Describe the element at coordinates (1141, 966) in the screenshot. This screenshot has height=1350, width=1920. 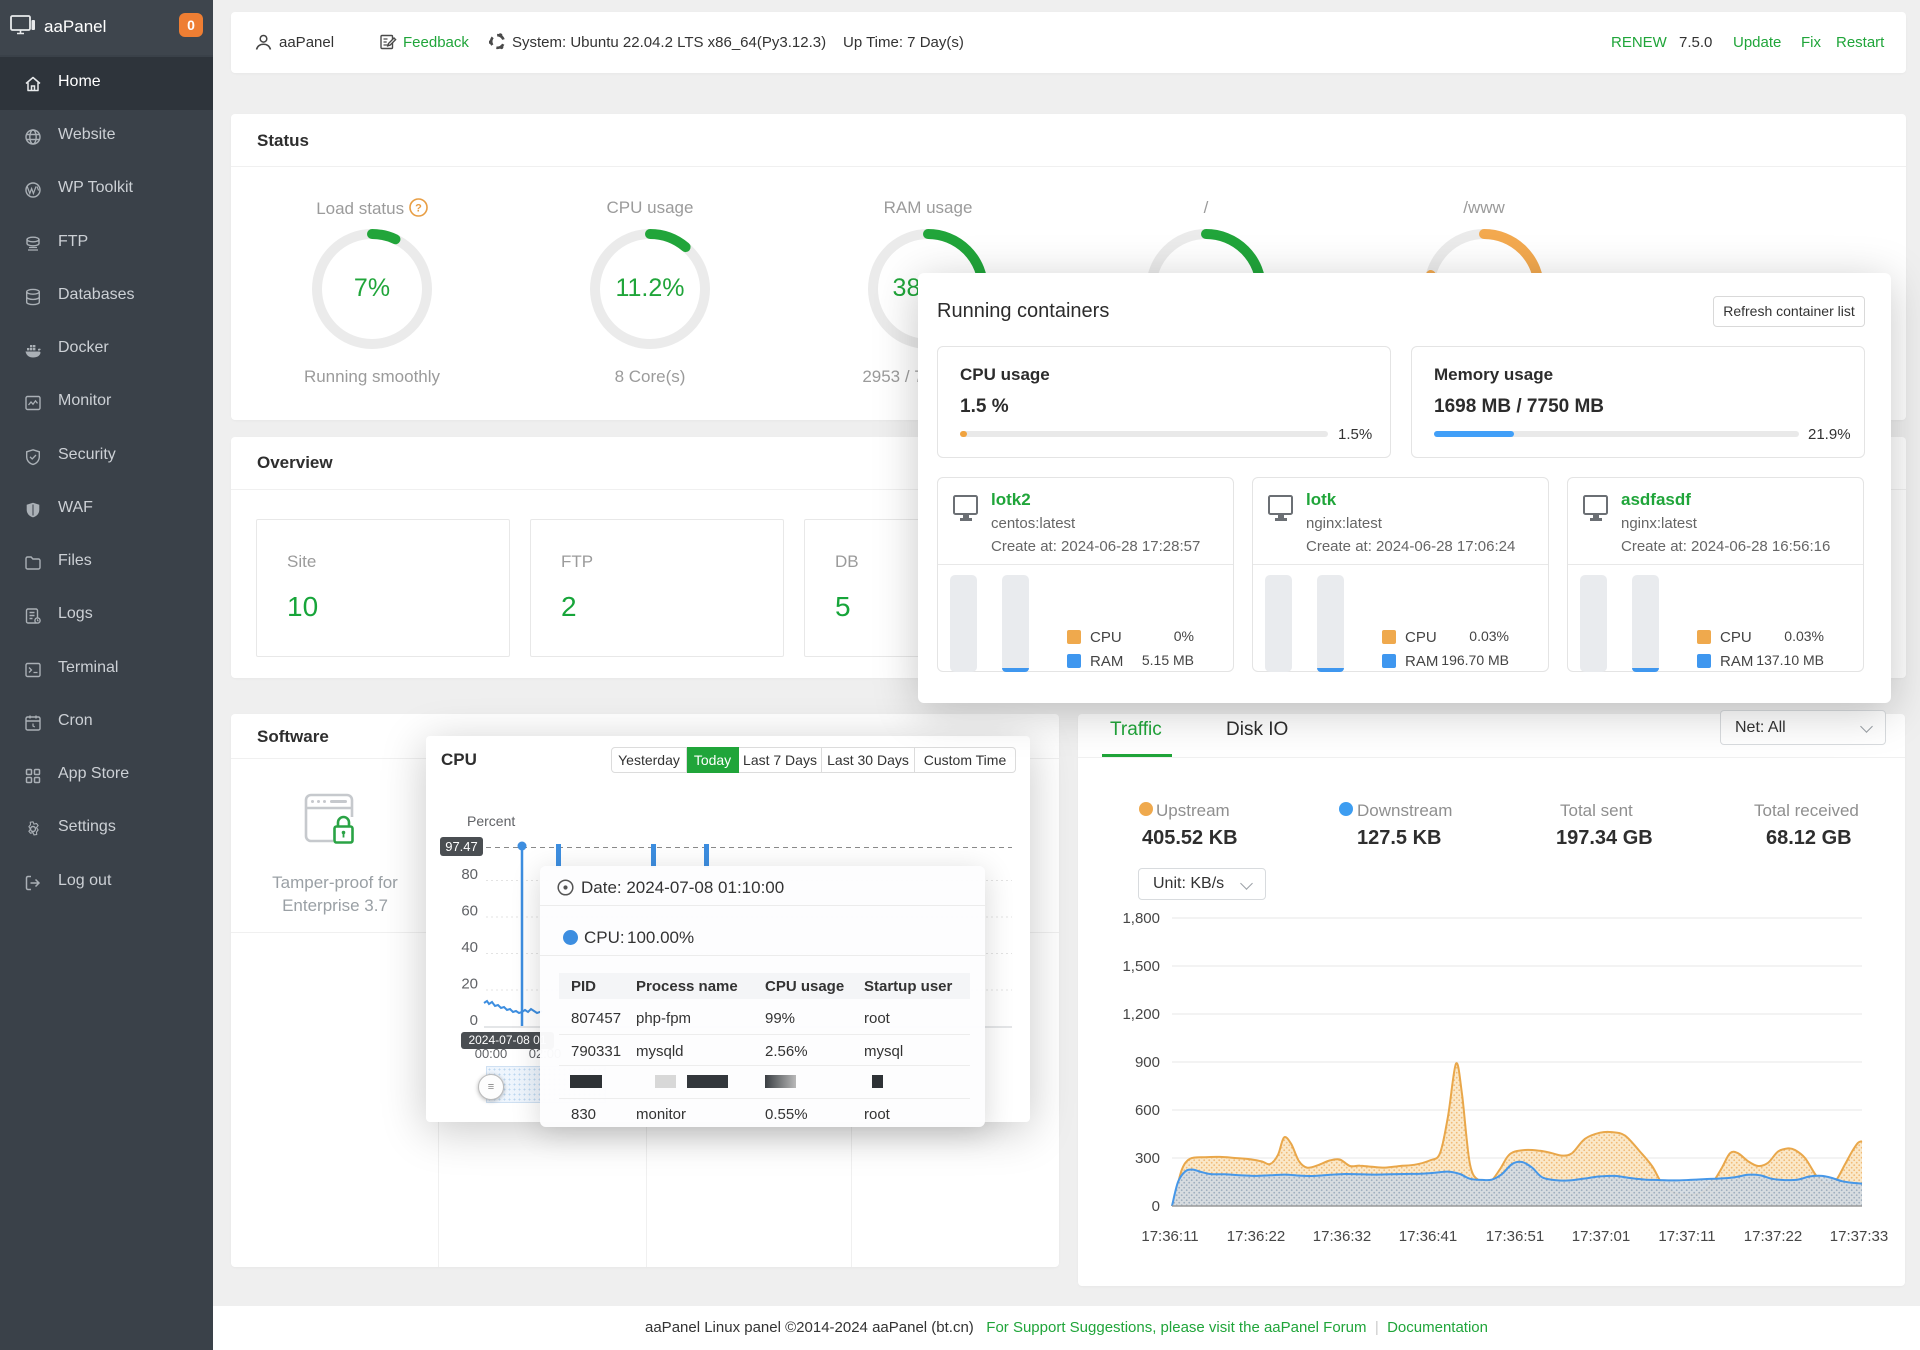
I see `svg-text: 1,500` at that location.